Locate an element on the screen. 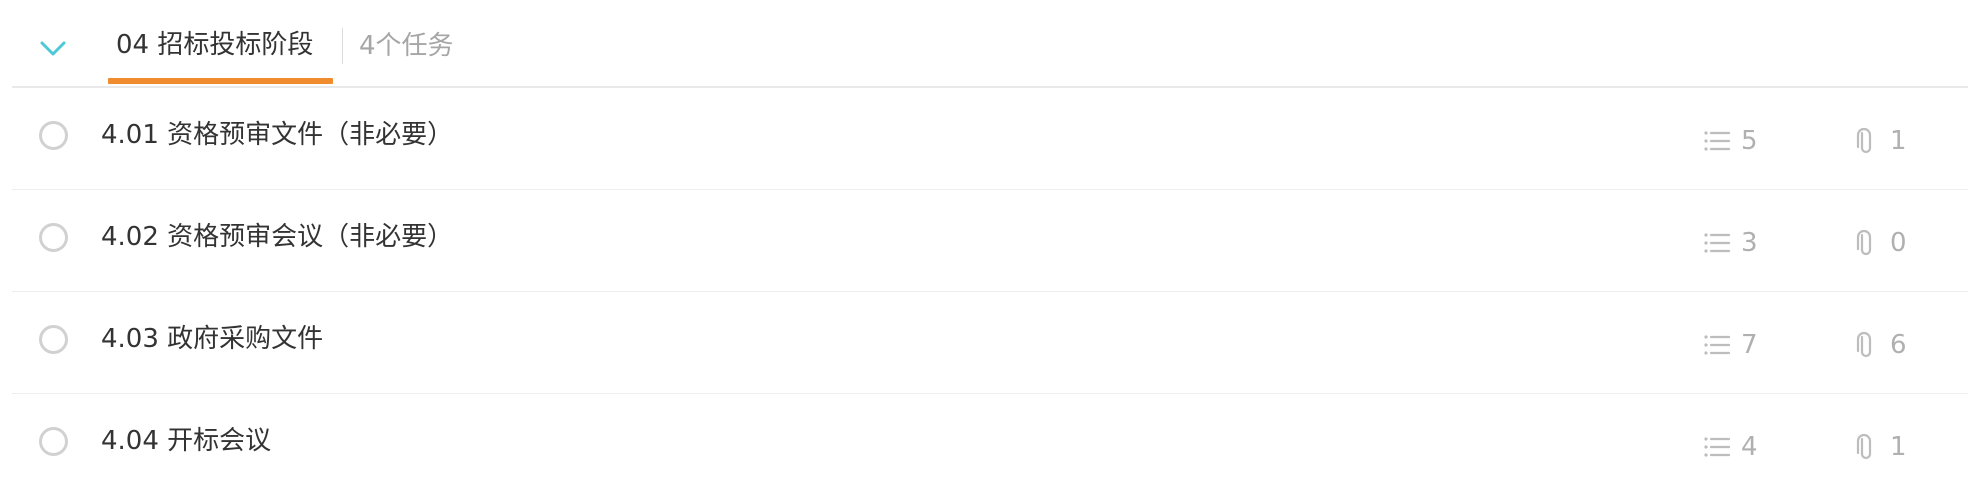 The width and height of the screenshot is (1968, 496). checklist-count: 5 is located at coordinates (1729, 141).